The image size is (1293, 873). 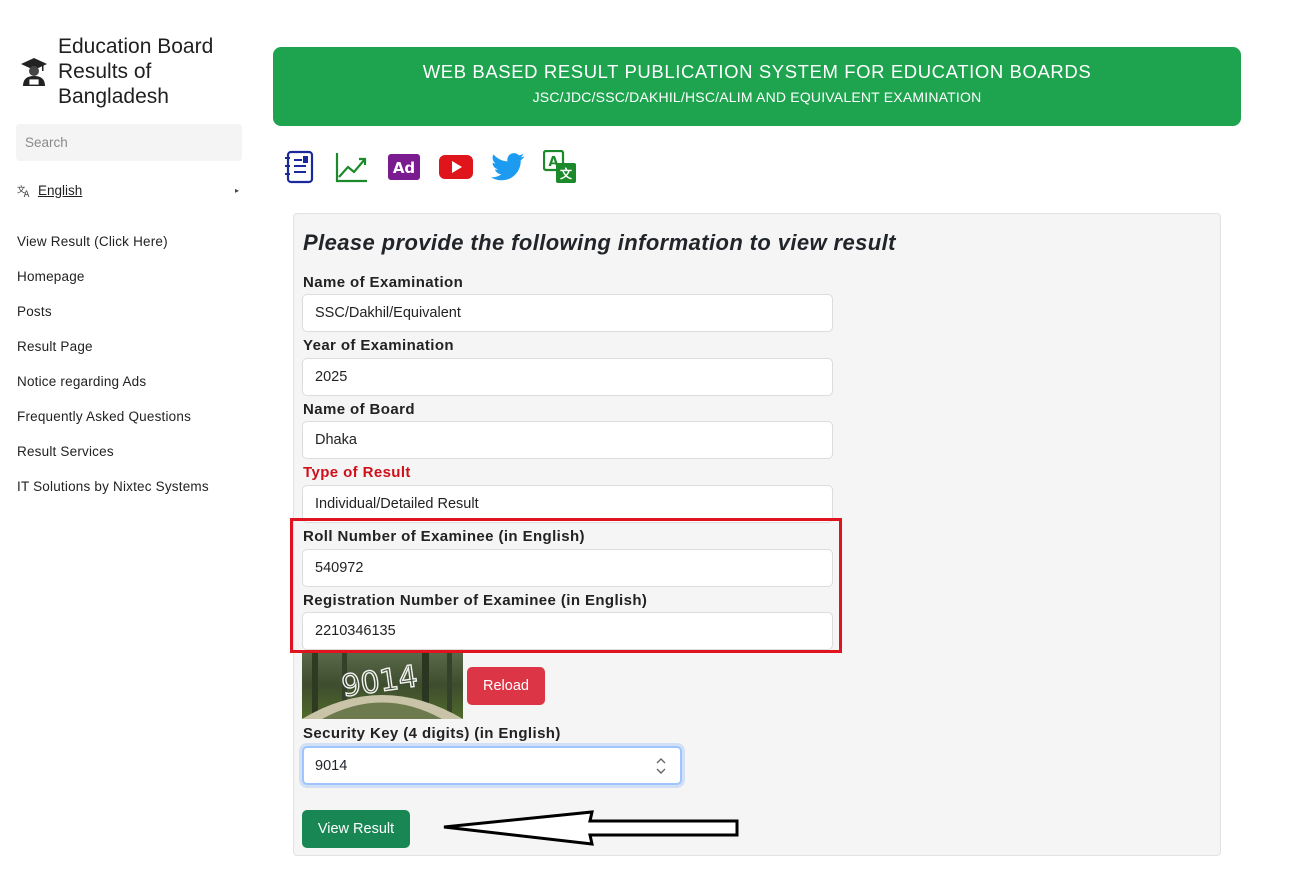 What do you see at coordinates (567, 377) in the screenshot?
I see `year-select: 2025` at bounding box center [567, 377].